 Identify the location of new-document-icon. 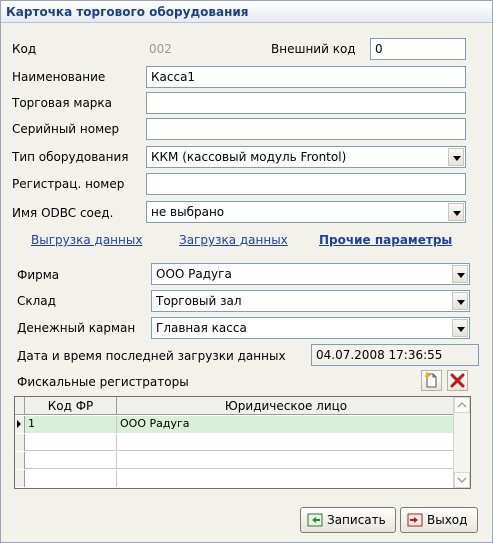
(431, 380).